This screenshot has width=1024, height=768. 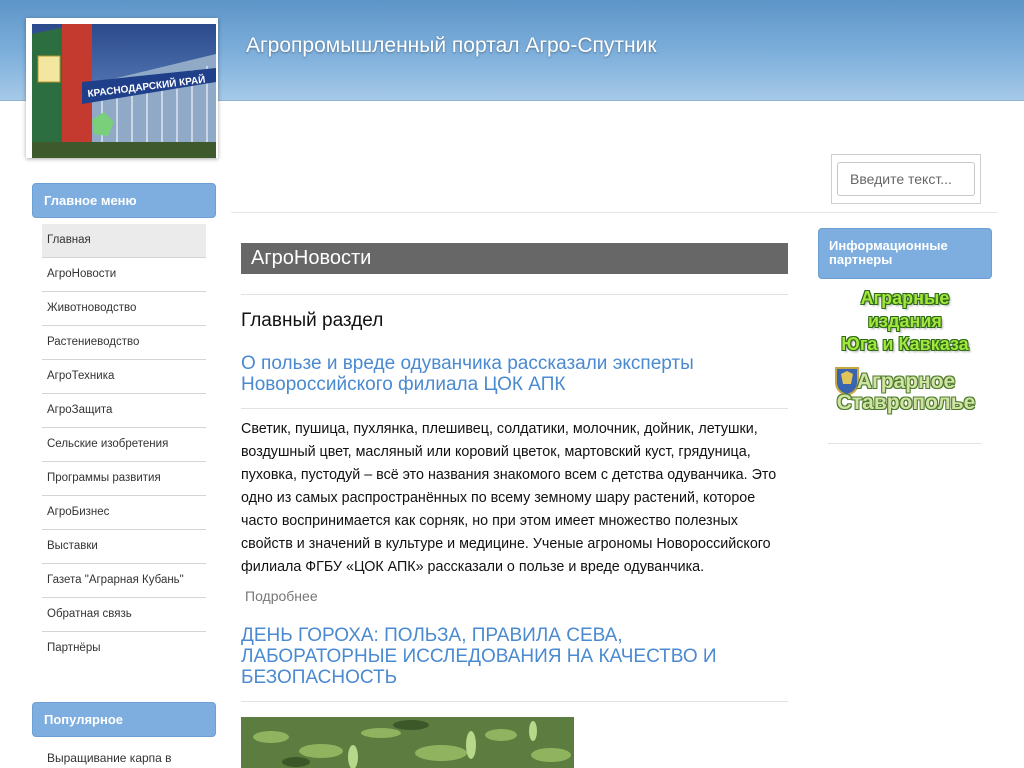 I want to click on sidebar-item-inventions: Сельские изобретения, so click(x=124, y=445).